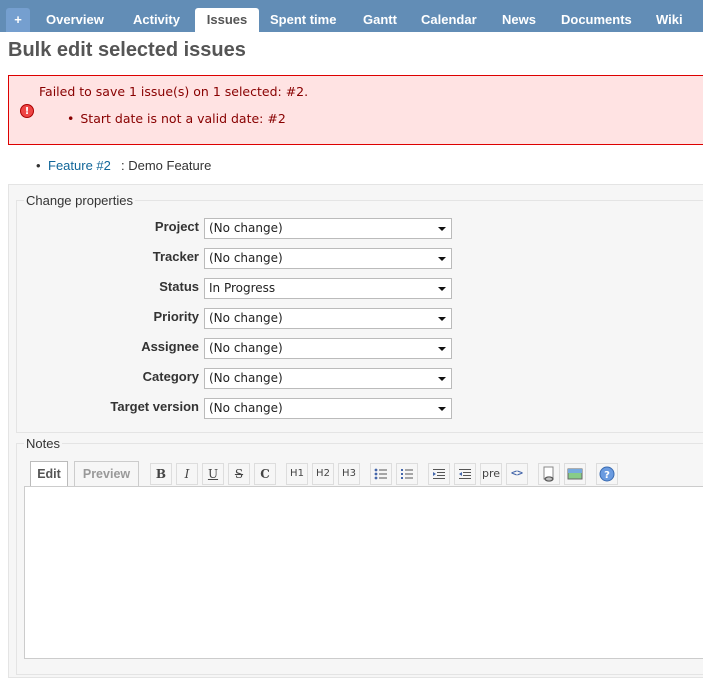 This screenshot has height=689, width=703. I want to click on target-version-select: (No change), so click(328, 408).